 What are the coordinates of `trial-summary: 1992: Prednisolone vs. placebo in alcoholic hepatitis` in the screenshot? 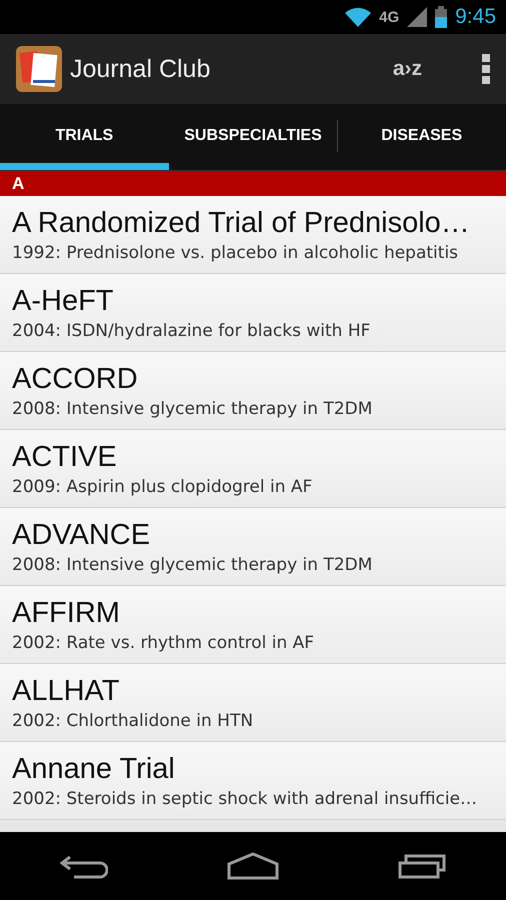 It's located at (236, 253).